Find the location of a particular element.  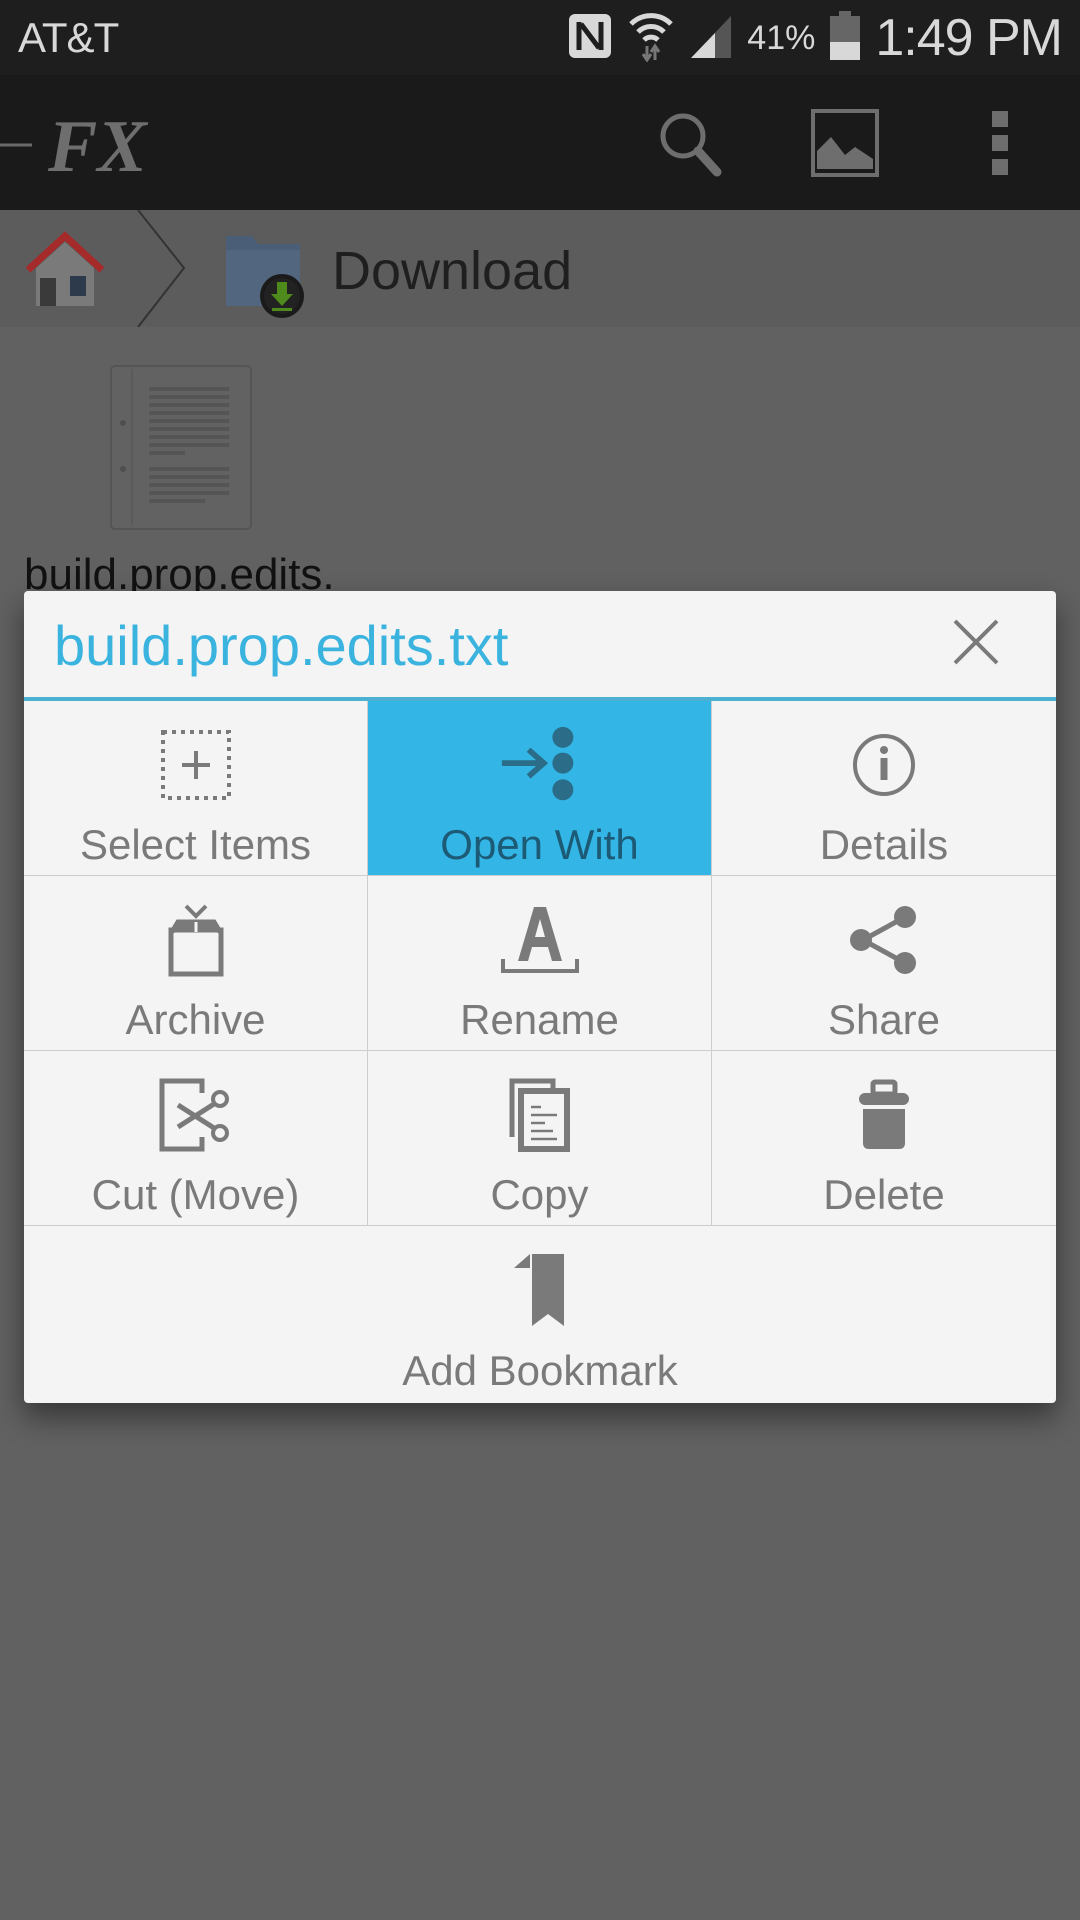

action-details: Details is located at coordinates (884, 788).